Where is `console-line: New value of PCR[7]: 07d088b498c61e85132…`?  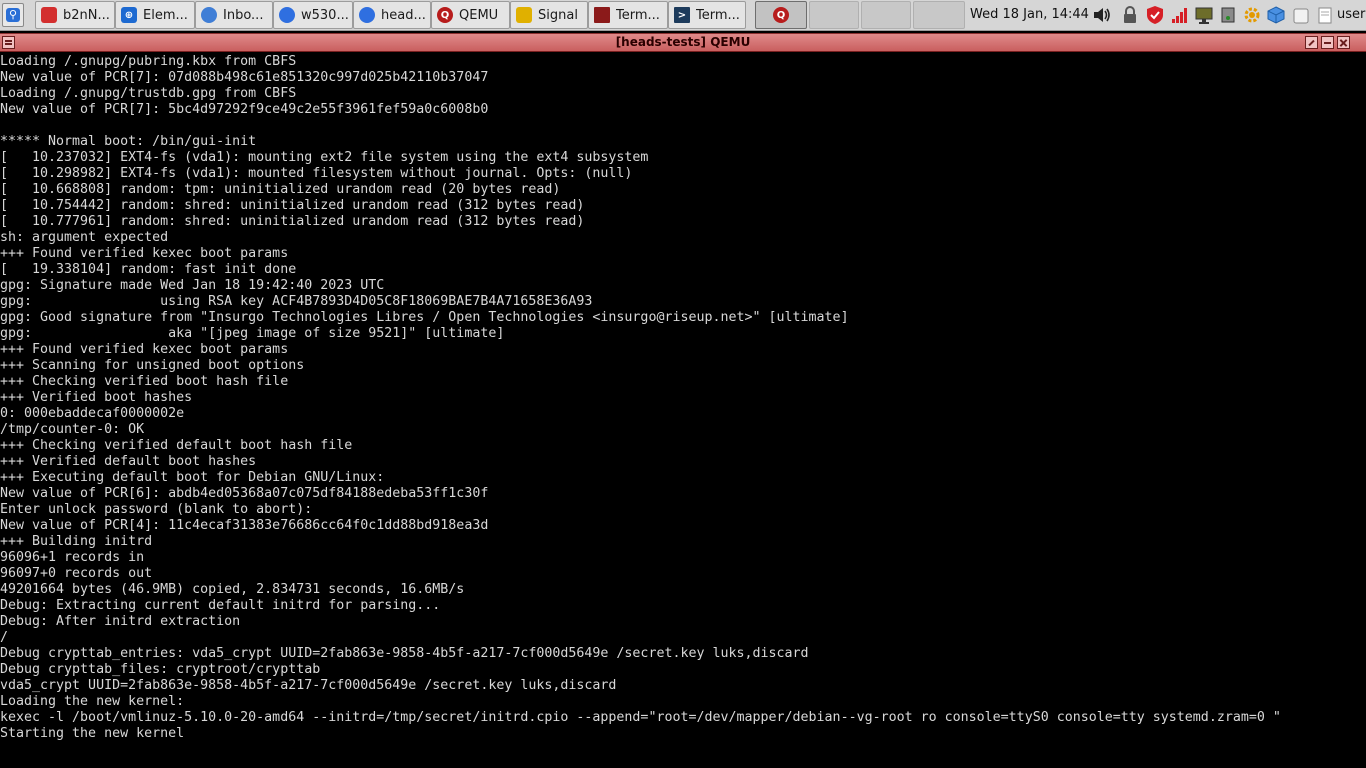 console-line: New value of PCR[7]: 07d088b498c61e85132… is located at coordinates (244, 77).